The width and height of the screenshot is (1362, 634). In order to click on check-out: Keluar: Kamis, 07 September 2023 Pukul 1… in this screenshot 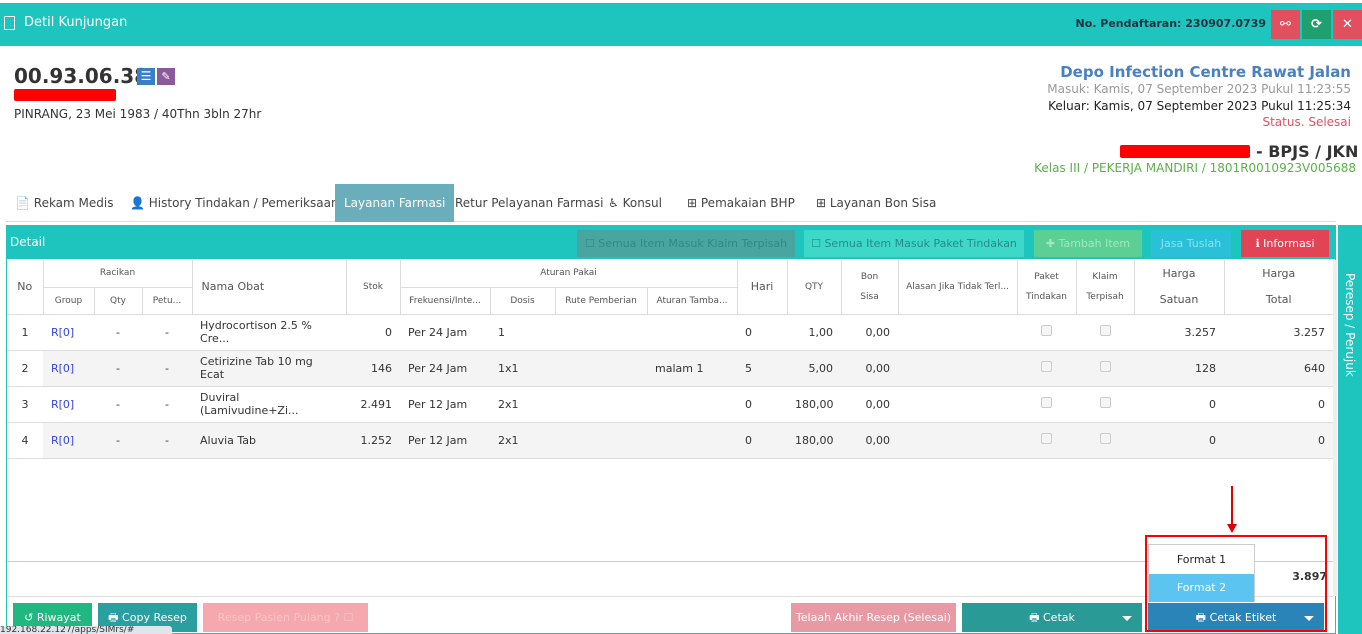, I will do `click(1199, 106)`.